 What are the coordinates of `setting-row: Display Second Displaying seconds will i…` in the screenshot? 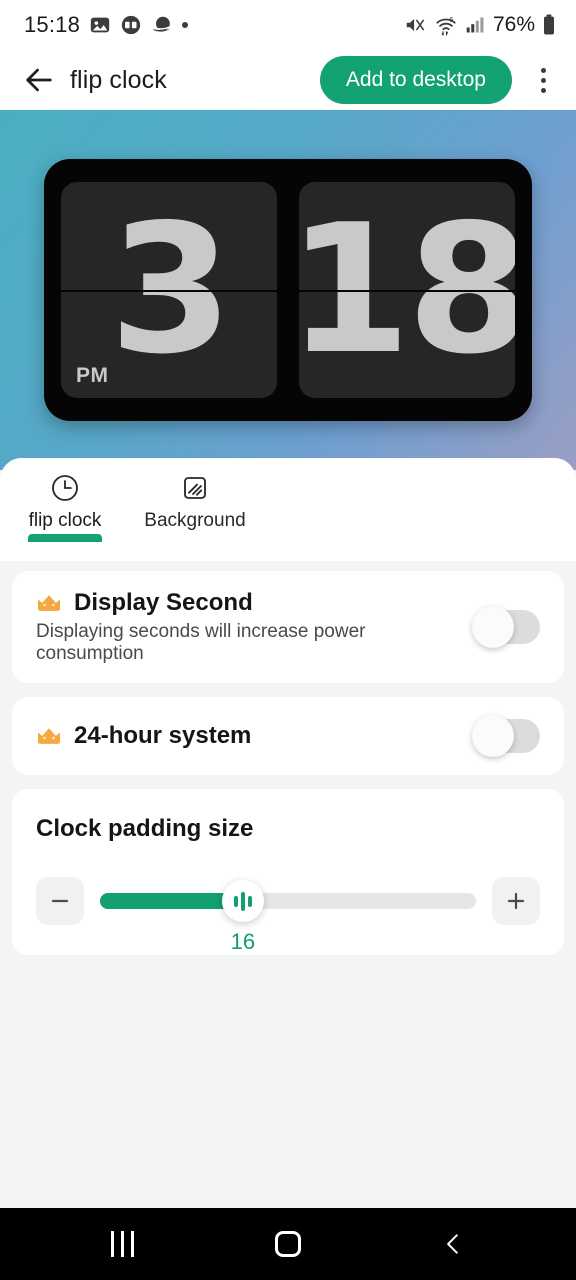 It's located at (288, 627).